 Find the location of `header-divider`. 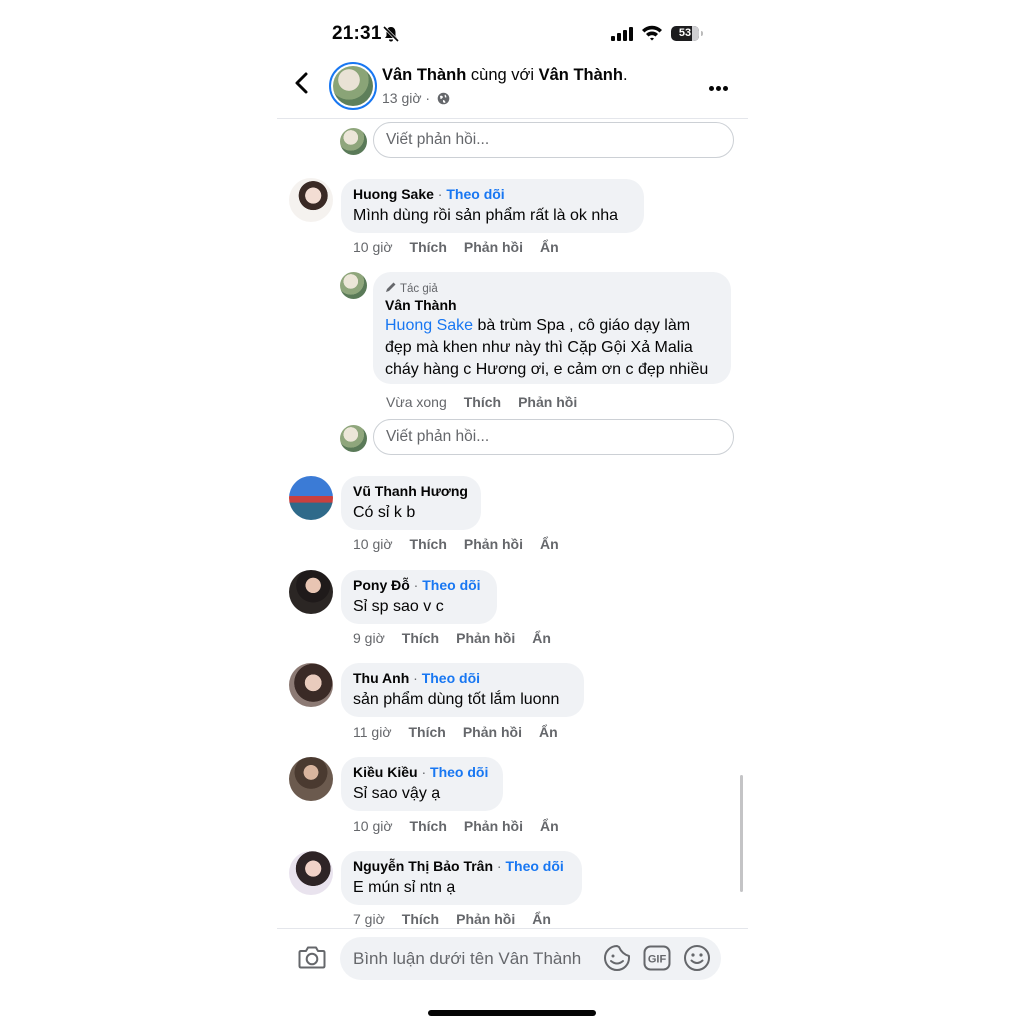

header-divider is located at coordinates (512, 118).